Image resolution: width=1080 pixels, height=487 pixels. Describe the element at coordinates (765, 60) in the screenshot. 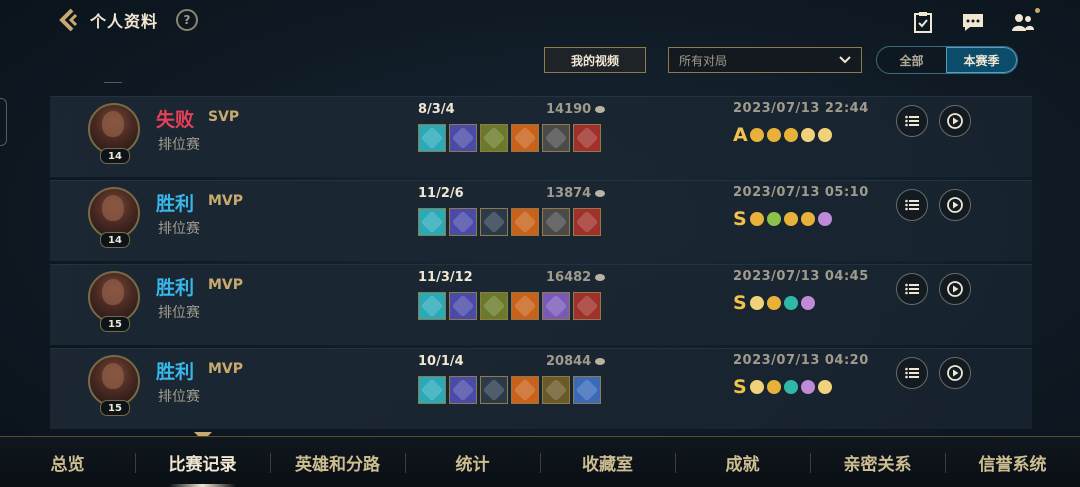

I see `match-filter-select: 所有对局` at that location.